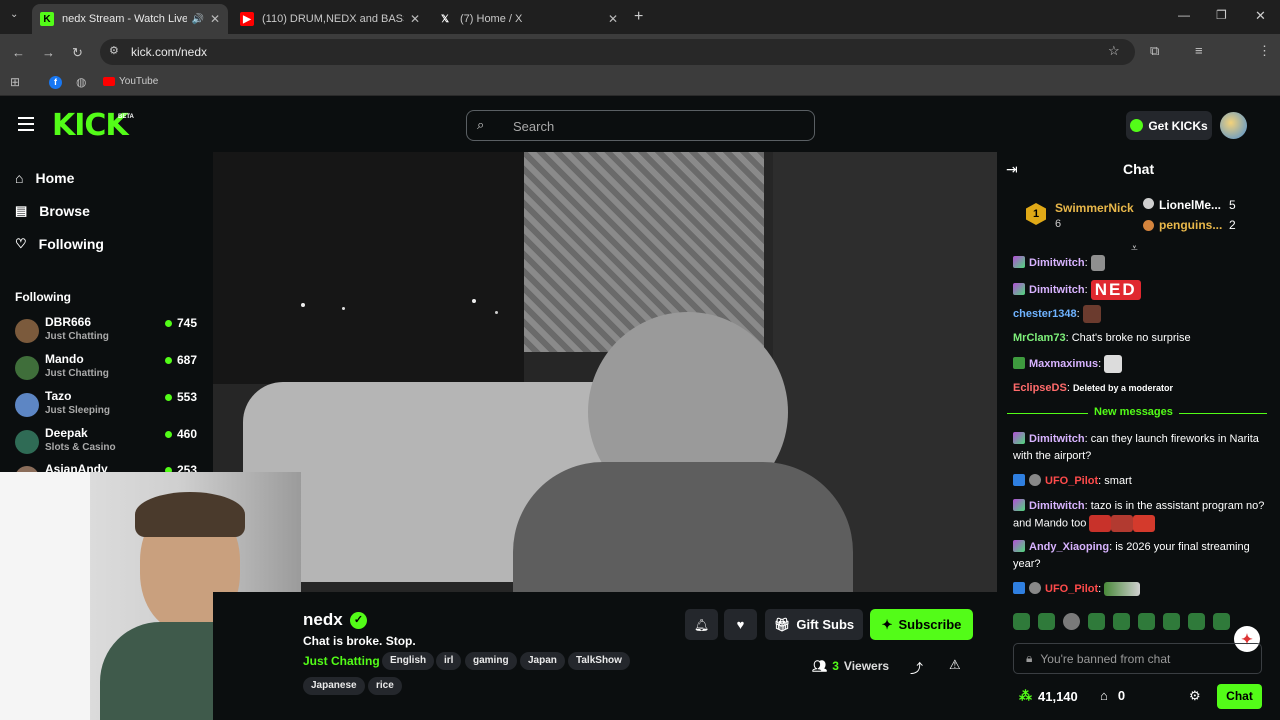 The width and height of the screenshot is (1280, 720). I want to click on tag: Japanese, so click(334, 686).